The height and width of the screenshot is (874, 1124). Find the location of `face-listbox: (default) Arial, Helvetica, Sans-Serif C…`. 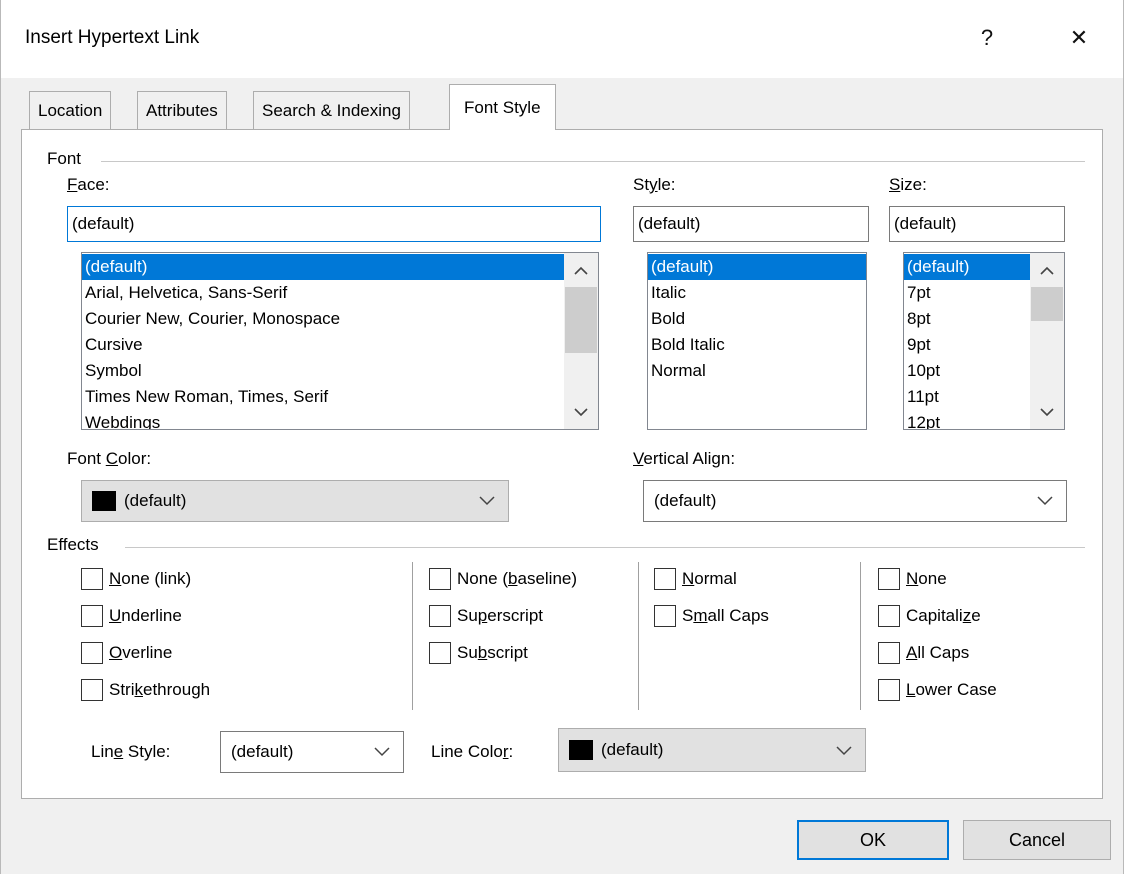

face-listbox: (default) Arial, Helvetica, Sans-Serif C… is located at coordinates (340, 341).